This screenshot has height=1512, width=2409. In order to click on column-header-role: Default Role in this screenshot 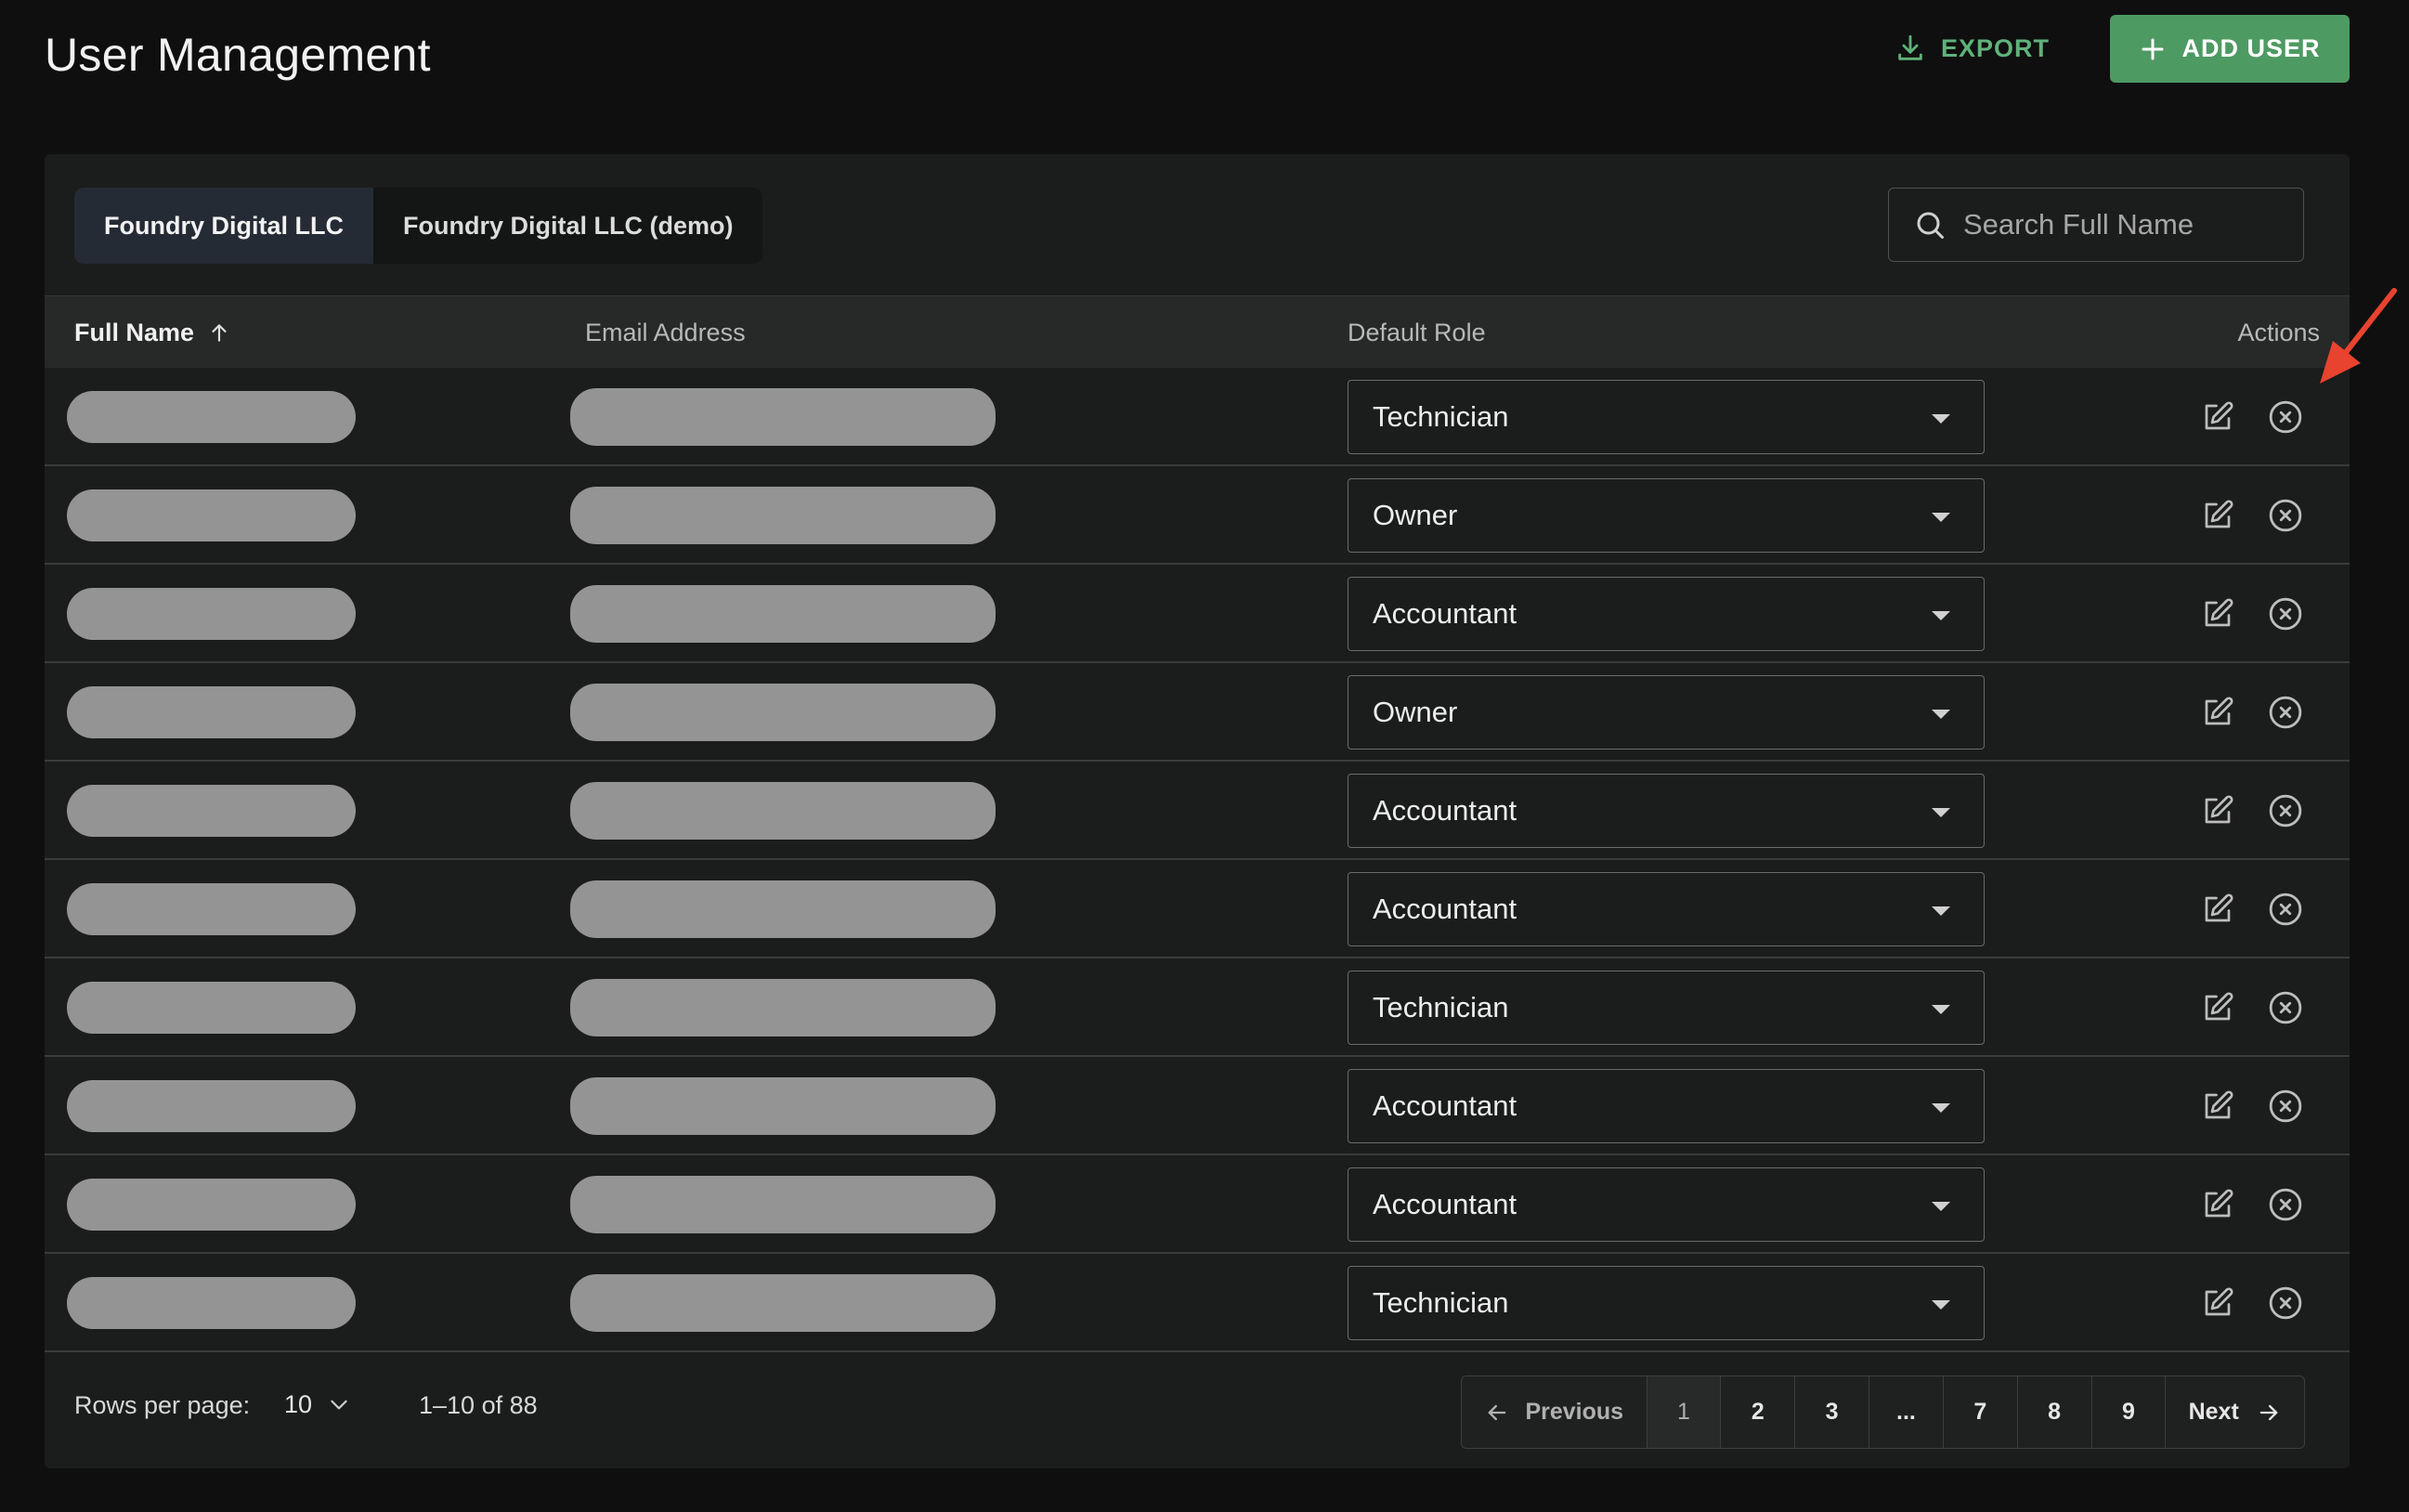, I will do `click(1417, 332)`.